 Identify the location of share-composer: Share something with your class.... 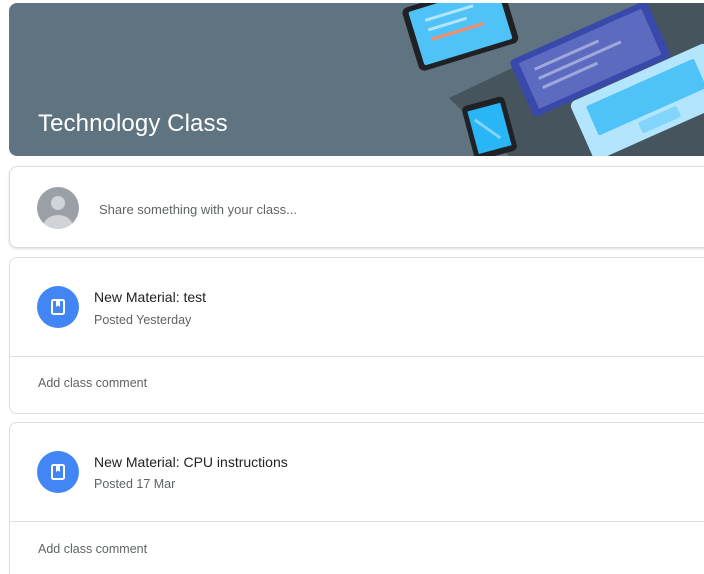
(356, 207).